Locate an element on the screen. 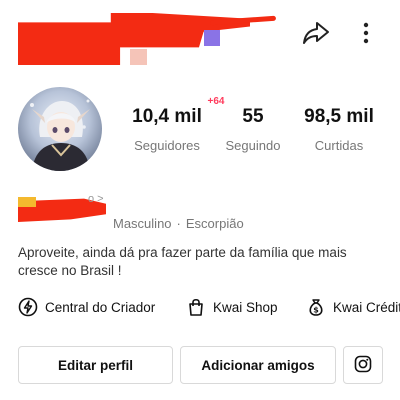 Image resolution: width=400 pixels, height=400 pixels. share-arrow-icon is located at coordinates (316, 35).